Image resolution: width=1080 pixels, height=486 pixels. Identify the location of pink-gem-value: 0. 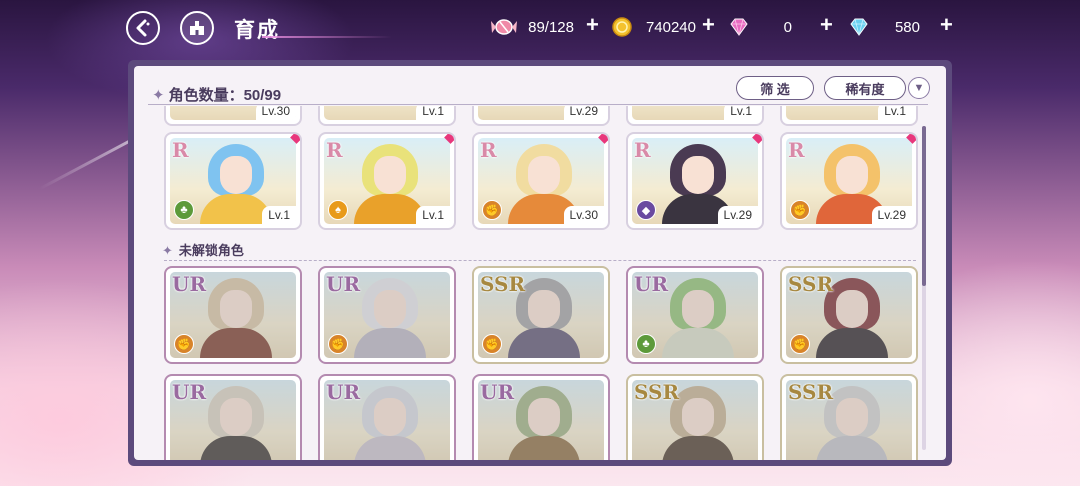
(787, 27).